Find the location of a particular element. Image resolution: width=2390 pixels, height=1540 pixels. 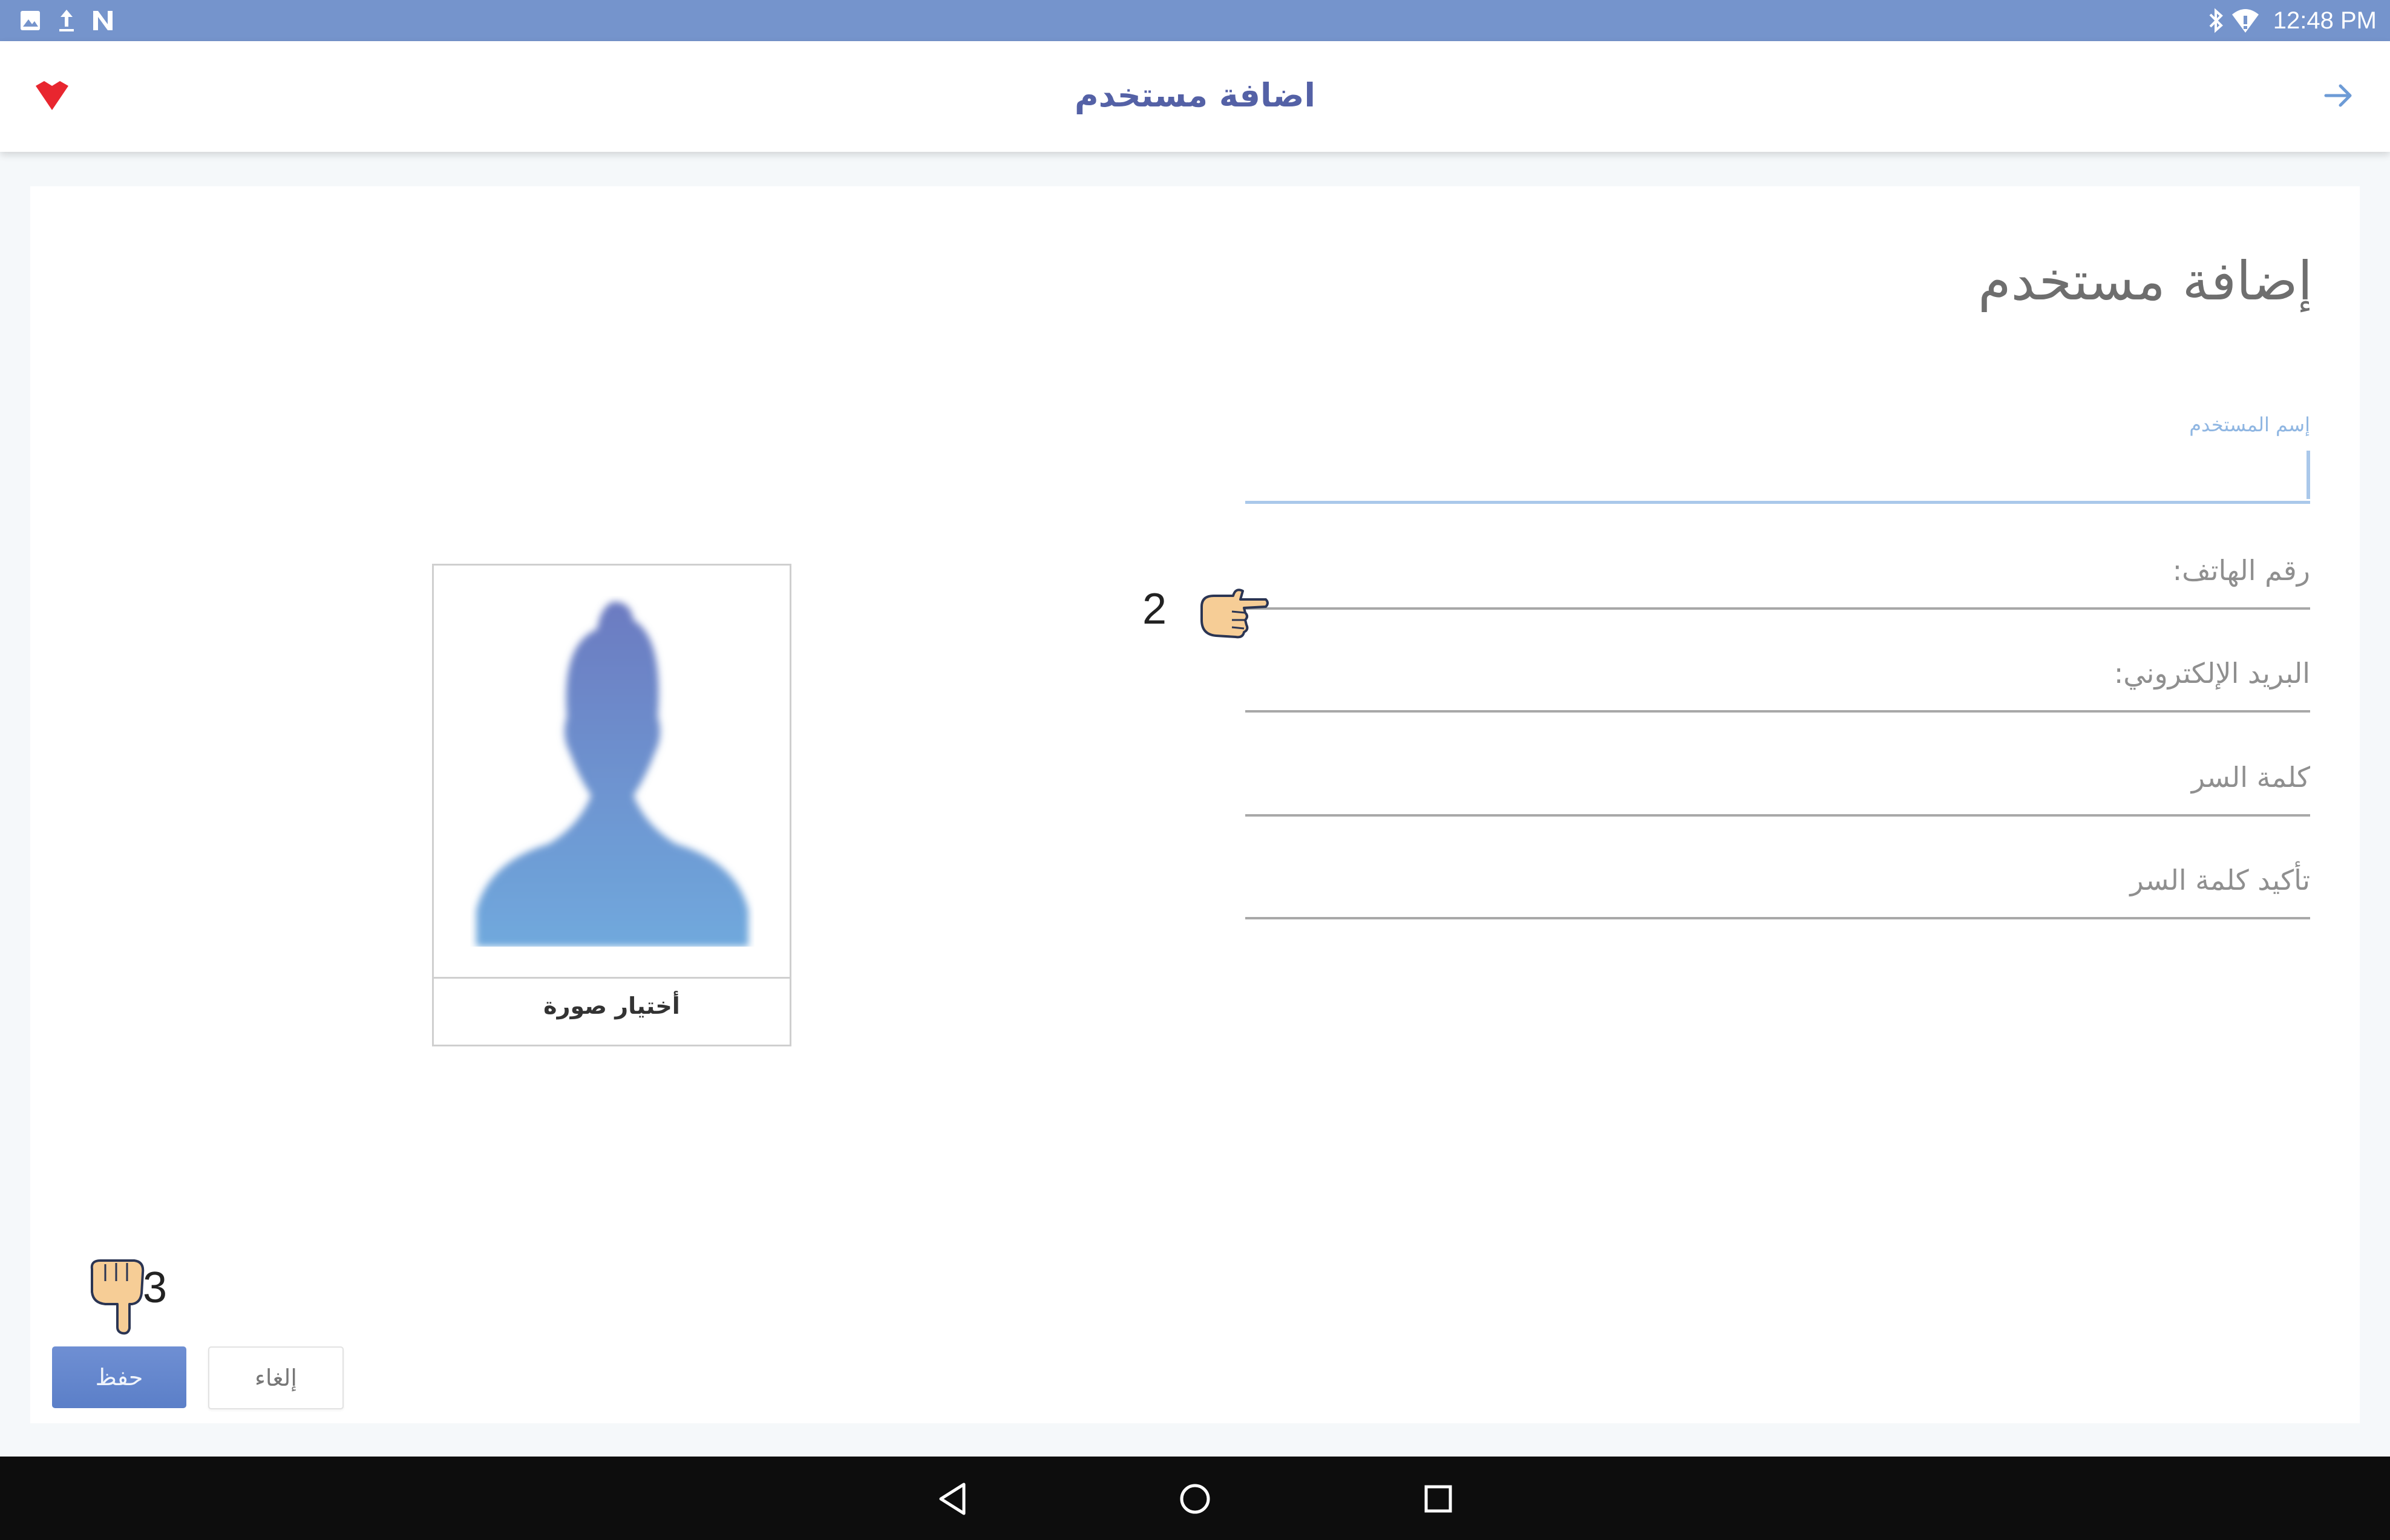

image-picker: أختيار صورة is located at coordinates (611, 805).